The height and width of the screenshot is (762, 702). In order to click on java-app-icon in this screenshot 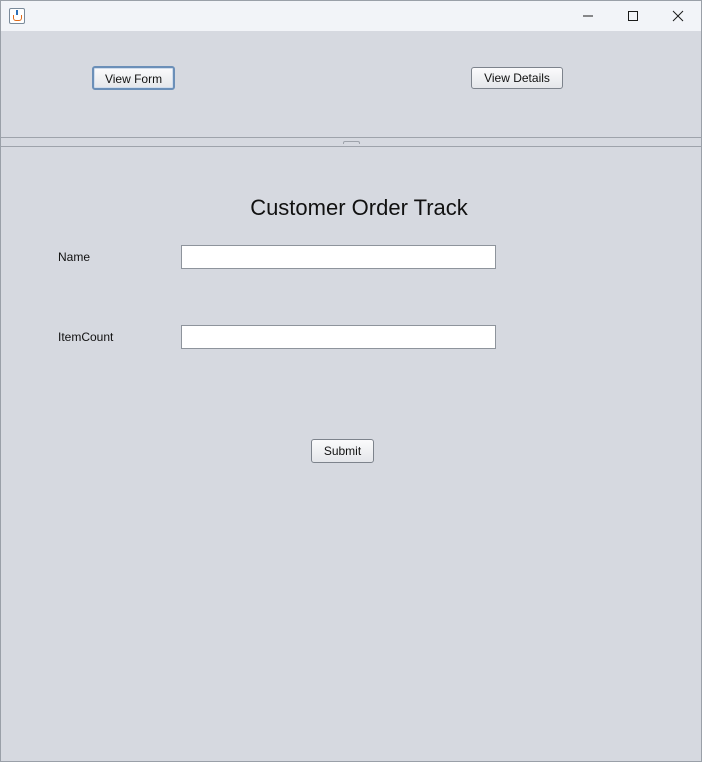, I will do `click(17, 16)`.